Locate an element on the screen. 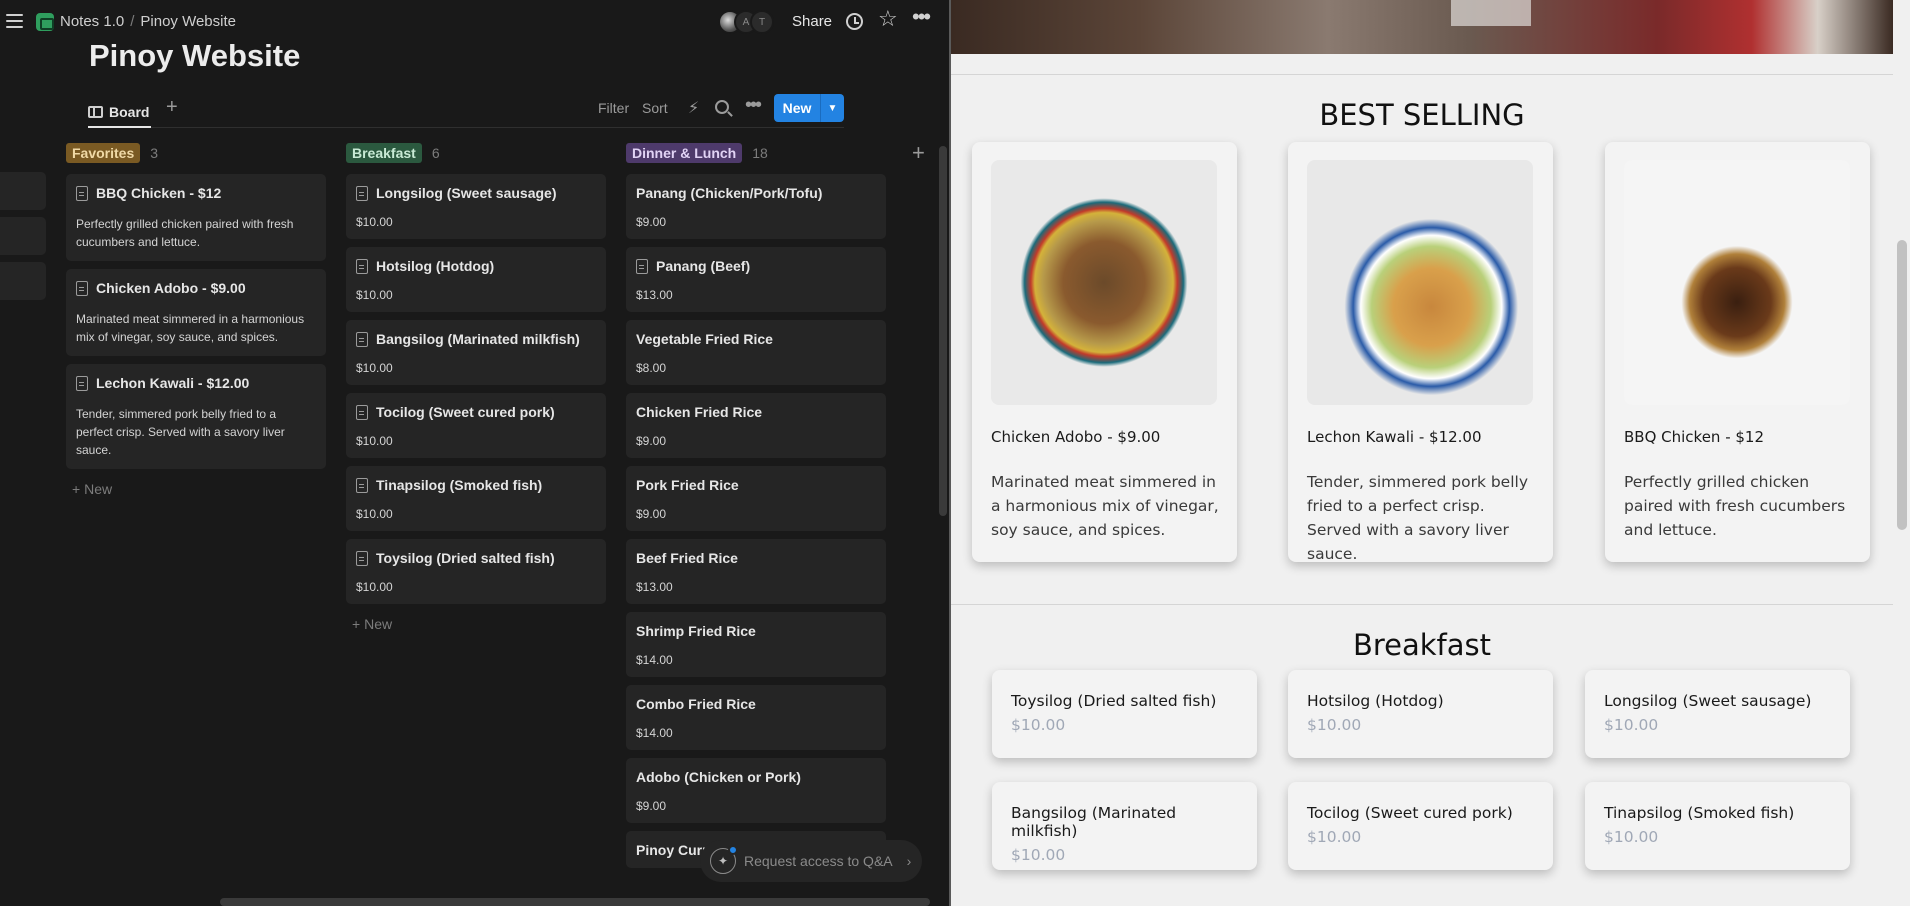 The width and height of the screenshot is (1910, 906). card-title: Panang (Beef) is located at coordinates (756, 266).